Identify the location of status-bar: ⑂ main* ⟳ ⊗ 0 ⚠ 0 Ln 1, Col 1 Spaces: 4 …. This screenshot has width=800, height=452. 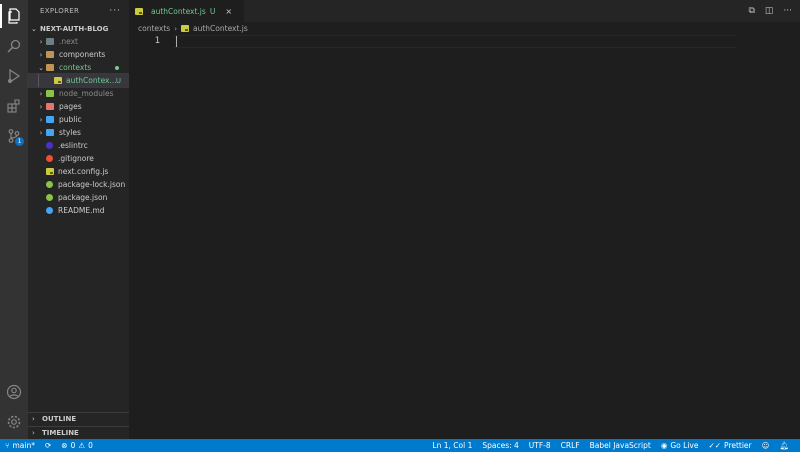
(400, 445).